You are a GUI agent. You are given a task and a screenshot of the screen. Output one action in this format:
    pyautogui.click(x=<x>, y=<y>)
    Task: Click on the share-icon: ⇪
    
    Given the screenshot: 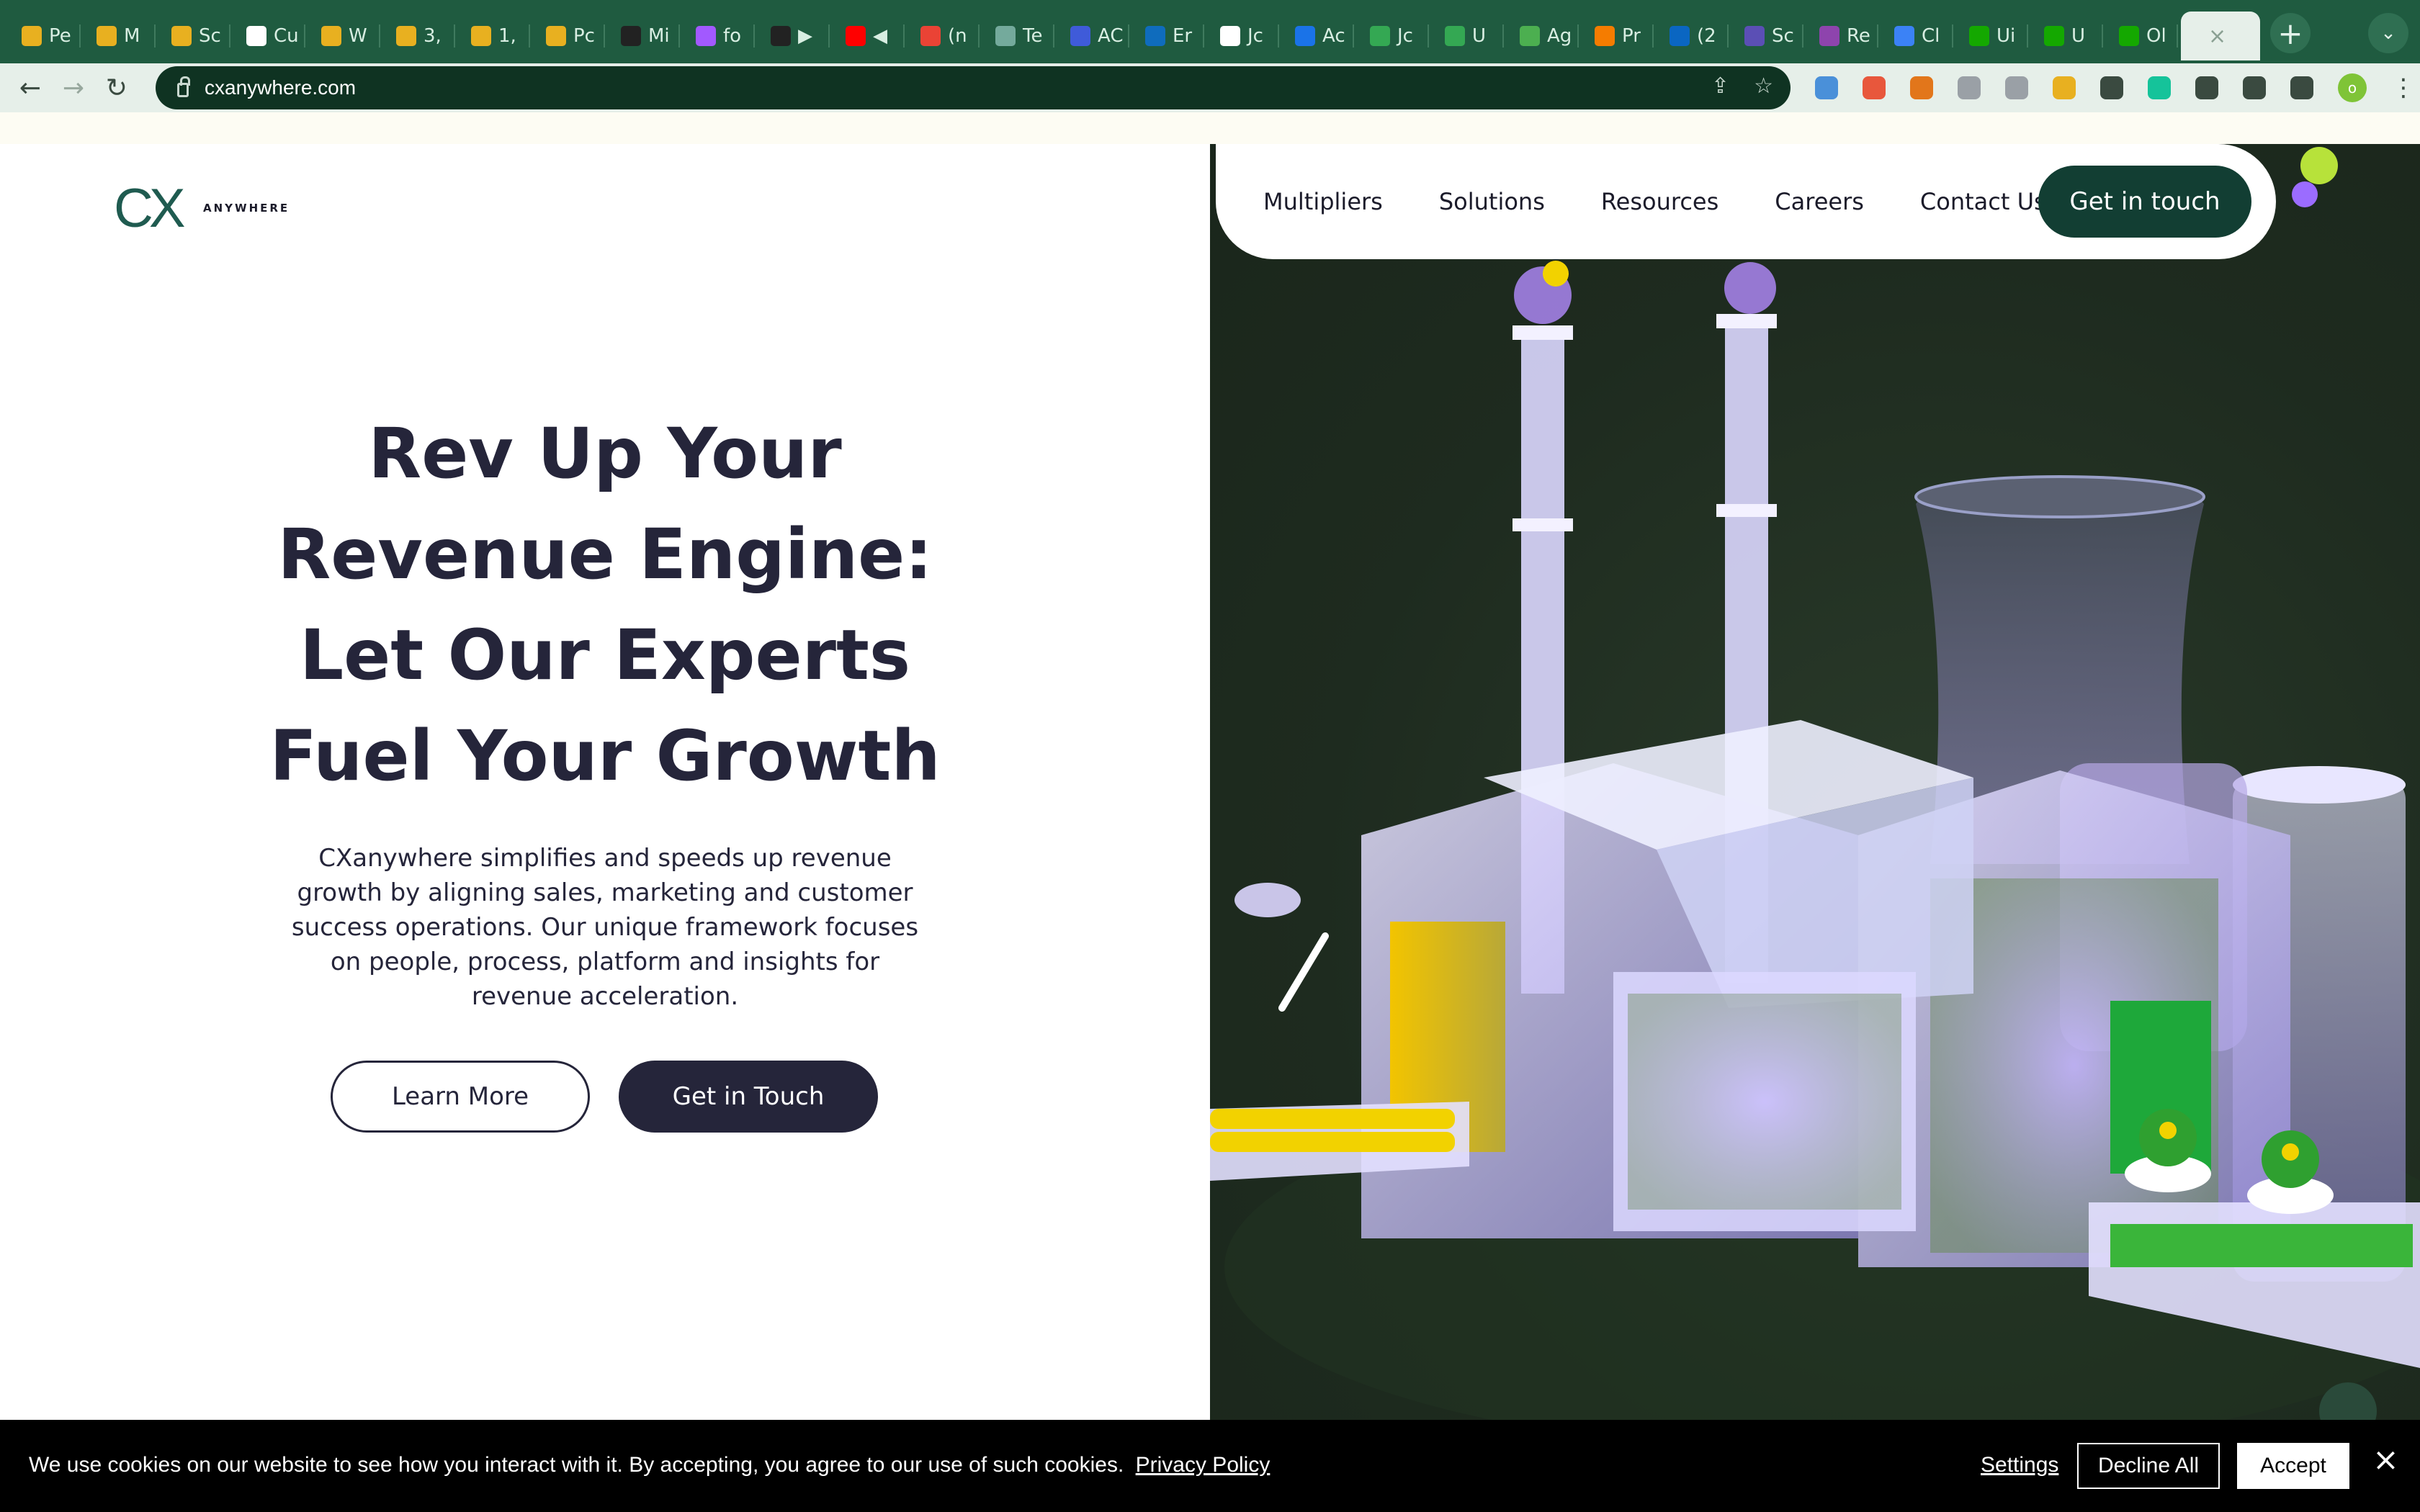 What is the action you would take?
    pyautogui.click(x=1720, y=86)
    